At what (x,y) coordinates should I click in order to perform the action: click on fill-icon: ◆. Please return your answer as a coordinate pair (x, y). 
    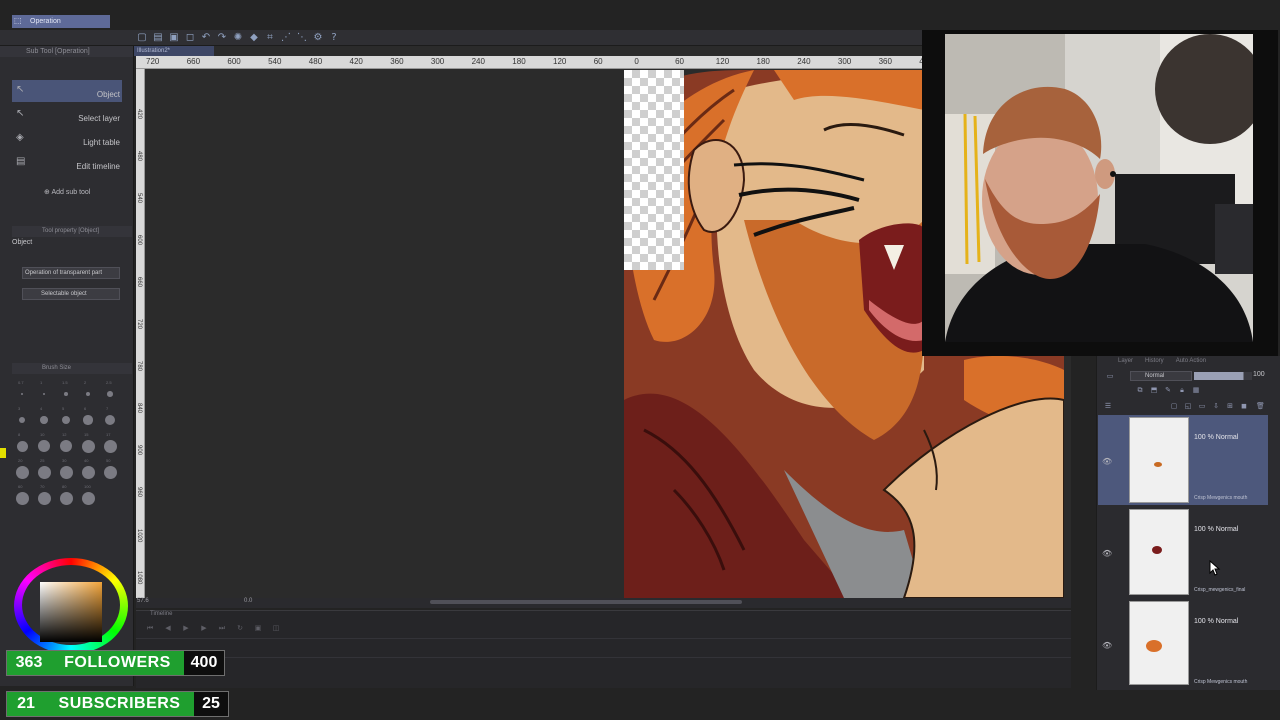
    Looking at the image, I should click on (254, 37).